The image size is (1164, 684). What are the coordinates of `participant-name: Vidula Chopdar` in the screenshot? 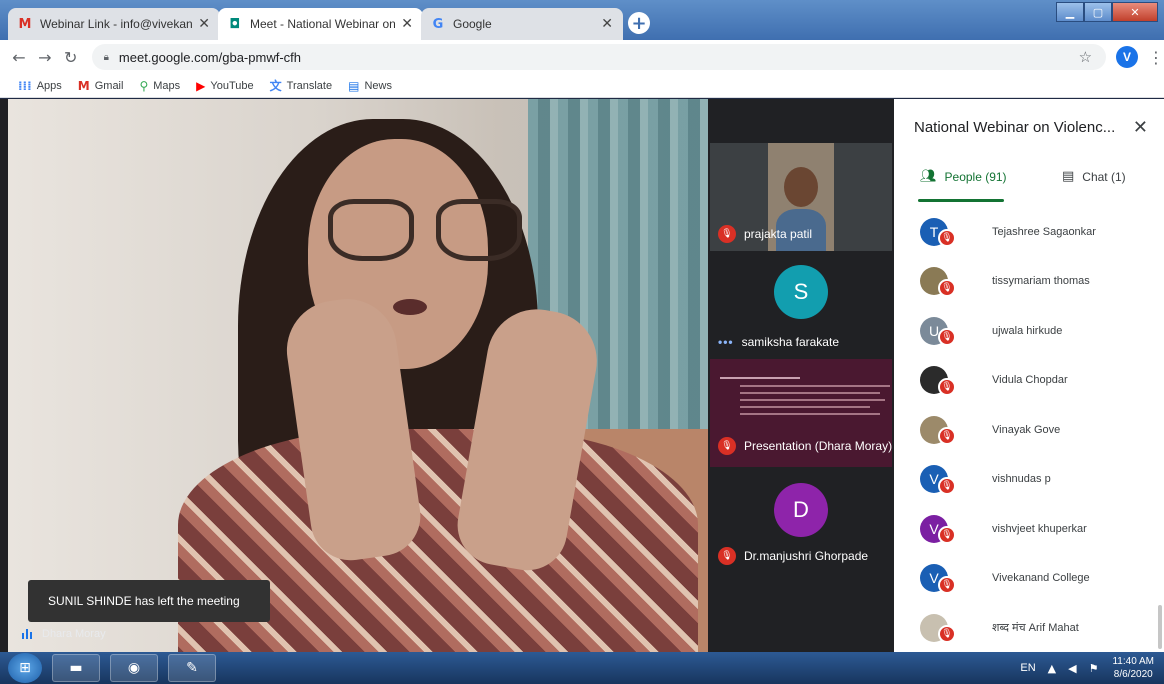 It's located at (1030, 380).